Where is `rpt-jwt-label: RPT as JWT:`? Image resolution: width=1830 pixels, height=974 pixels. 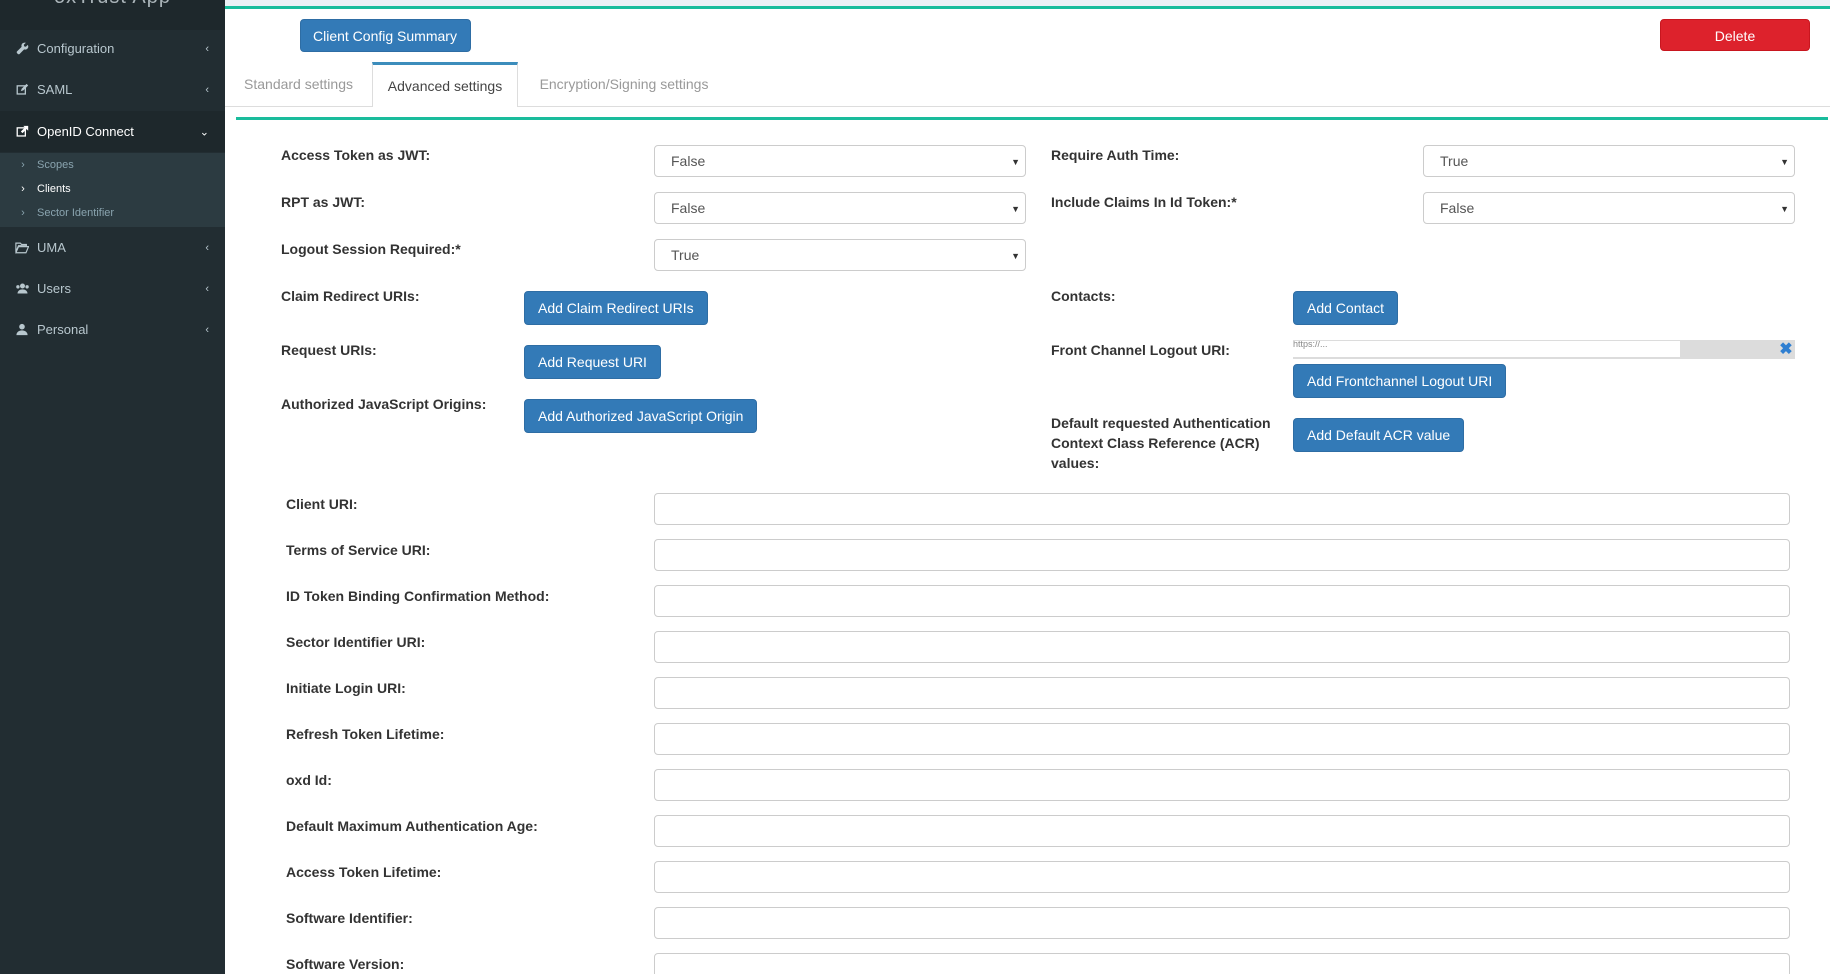 rpt-jwt-label: RPT as JWT: is located at coordinates (323, 202).